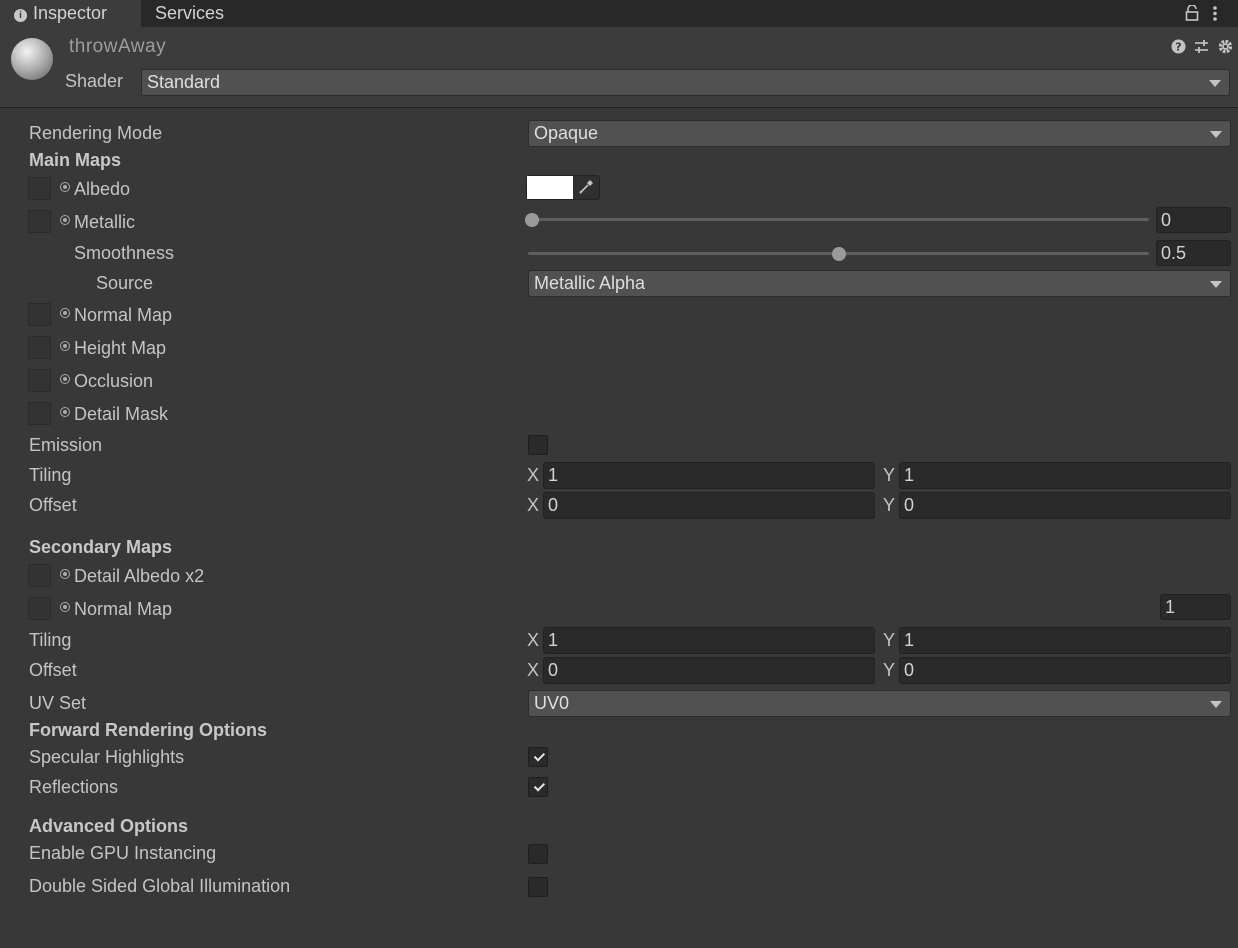 Image resolution: width=1238 pixels, height=948 pixels. I want to click on reflections-checkbox, so click(538, 787).